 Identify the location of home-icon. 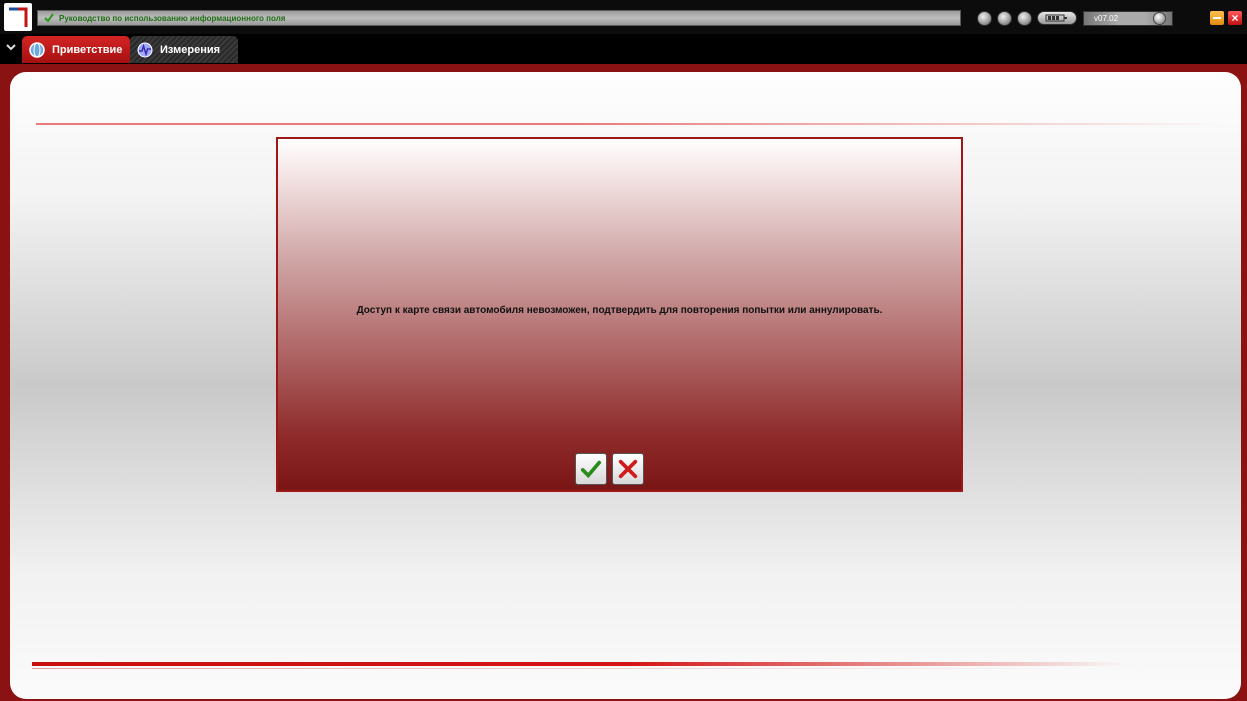
(1004, 18).